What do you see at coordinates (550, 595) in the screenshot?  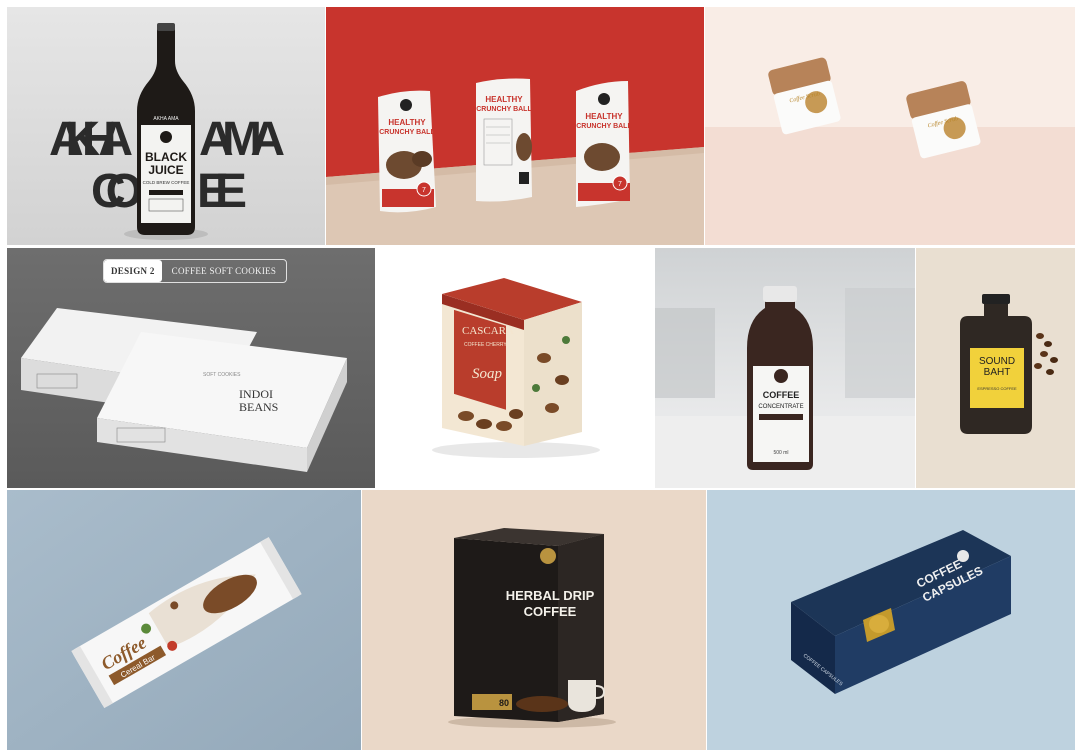 I see `herbal-title-1: HERBAL DRIP` at bounding box center [550, 595].